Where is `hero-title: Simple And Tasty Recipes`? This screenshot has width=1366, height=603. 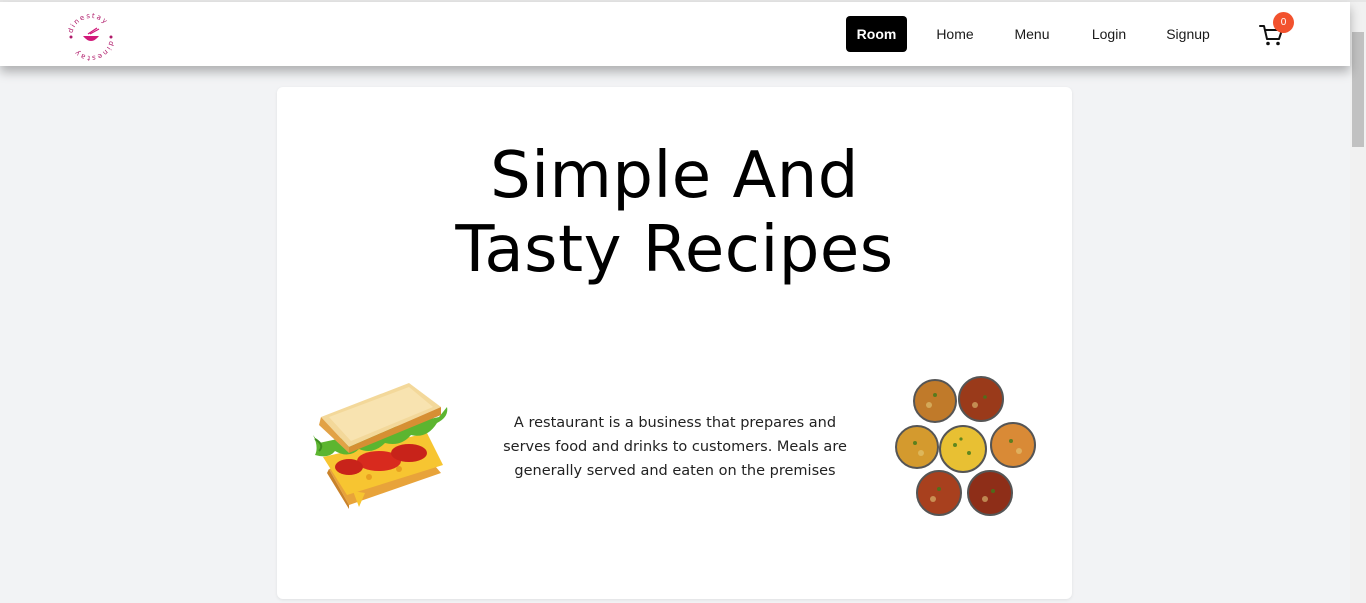
hero-title: Simple And Tasty Recipes is located at coordinates (674, 213).